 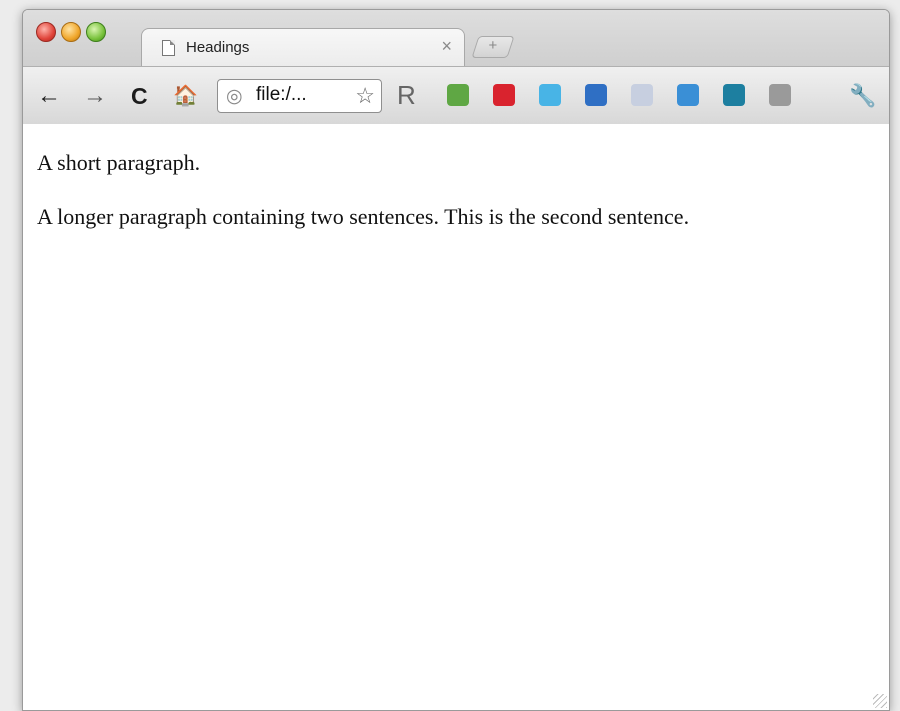 What do you see at coordinates (185, 96) in the screenshot?
I see `home-icon: 🏠` at bounding box center [185, 96].